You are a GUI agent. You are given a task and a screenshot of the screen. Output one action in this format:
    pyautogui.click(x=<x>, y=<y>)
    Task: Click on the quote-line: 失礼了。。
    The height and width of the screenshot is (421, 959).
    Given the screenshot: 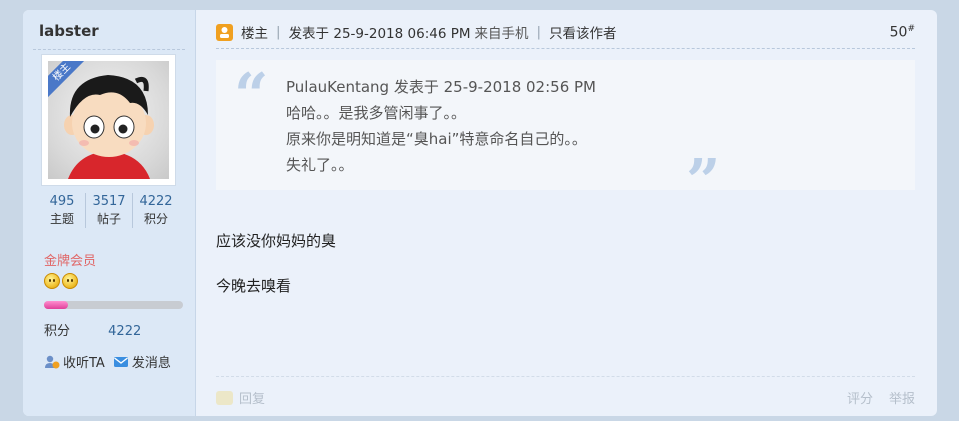 What is the action you would take?
    pyautogui.click(x=320, y=165)
    